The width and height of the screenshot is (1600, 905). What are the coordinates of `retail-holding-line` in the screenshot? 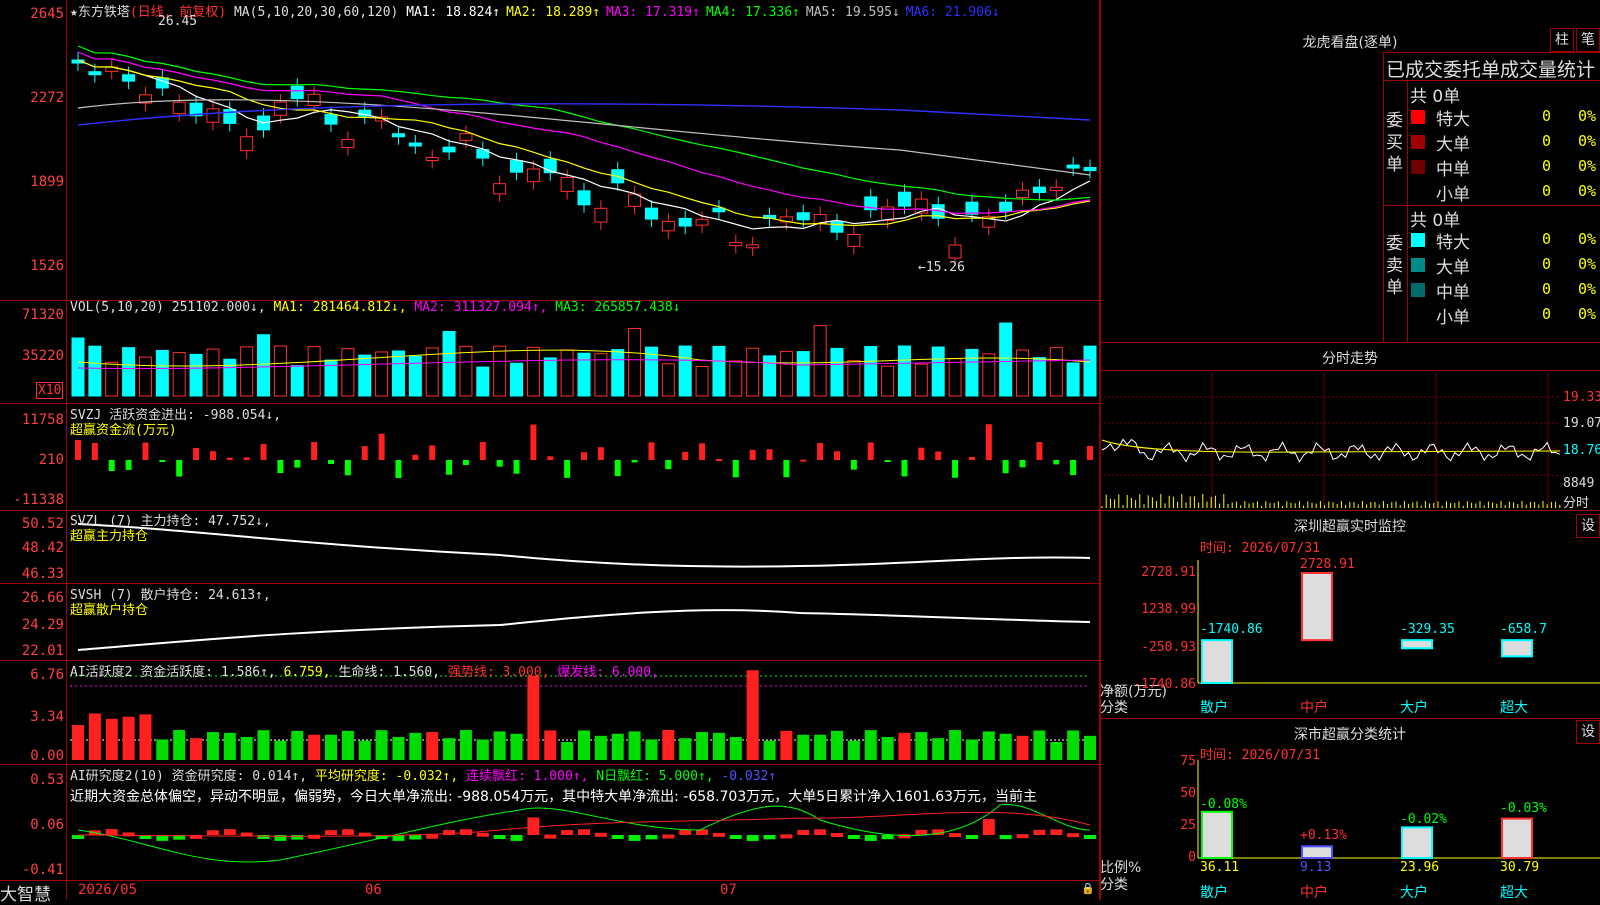 It's located at (584, 630).